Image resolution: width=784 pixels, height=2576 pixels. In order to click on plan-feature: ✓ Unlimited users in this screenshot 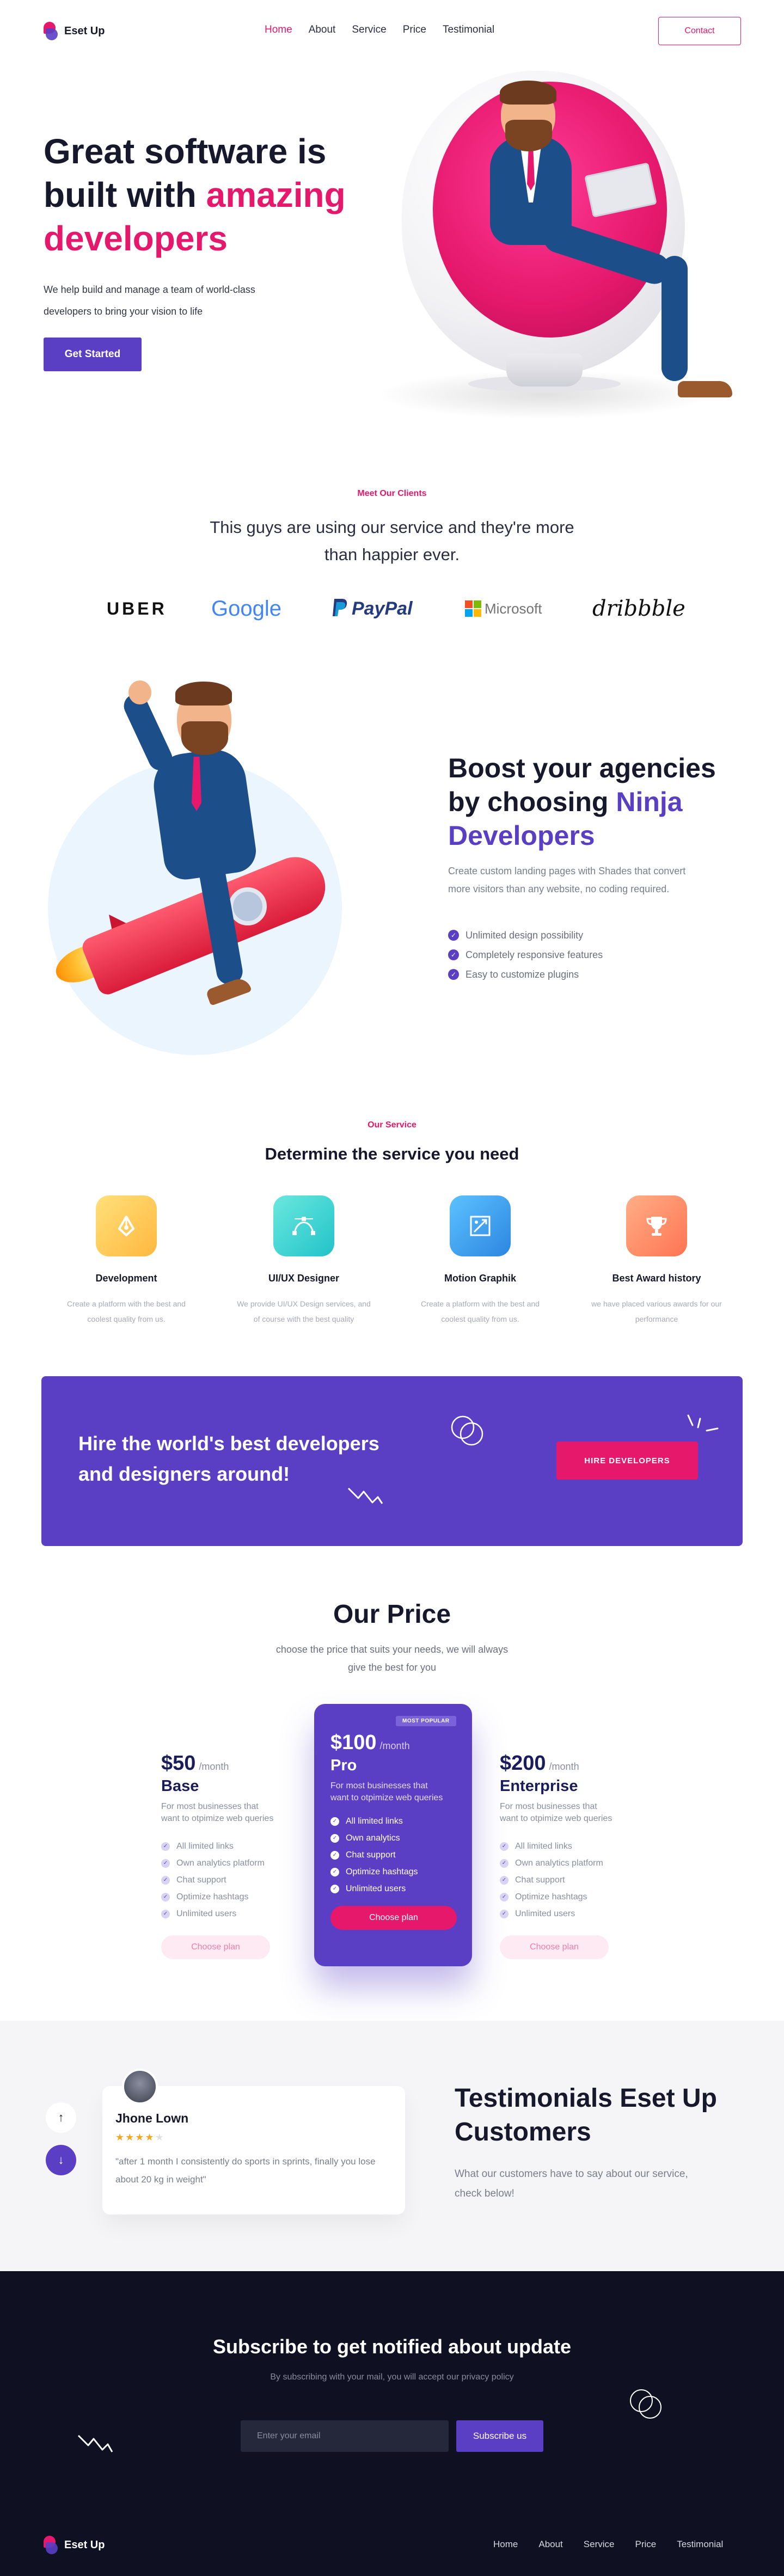, I will do `click(557, 1913)`.